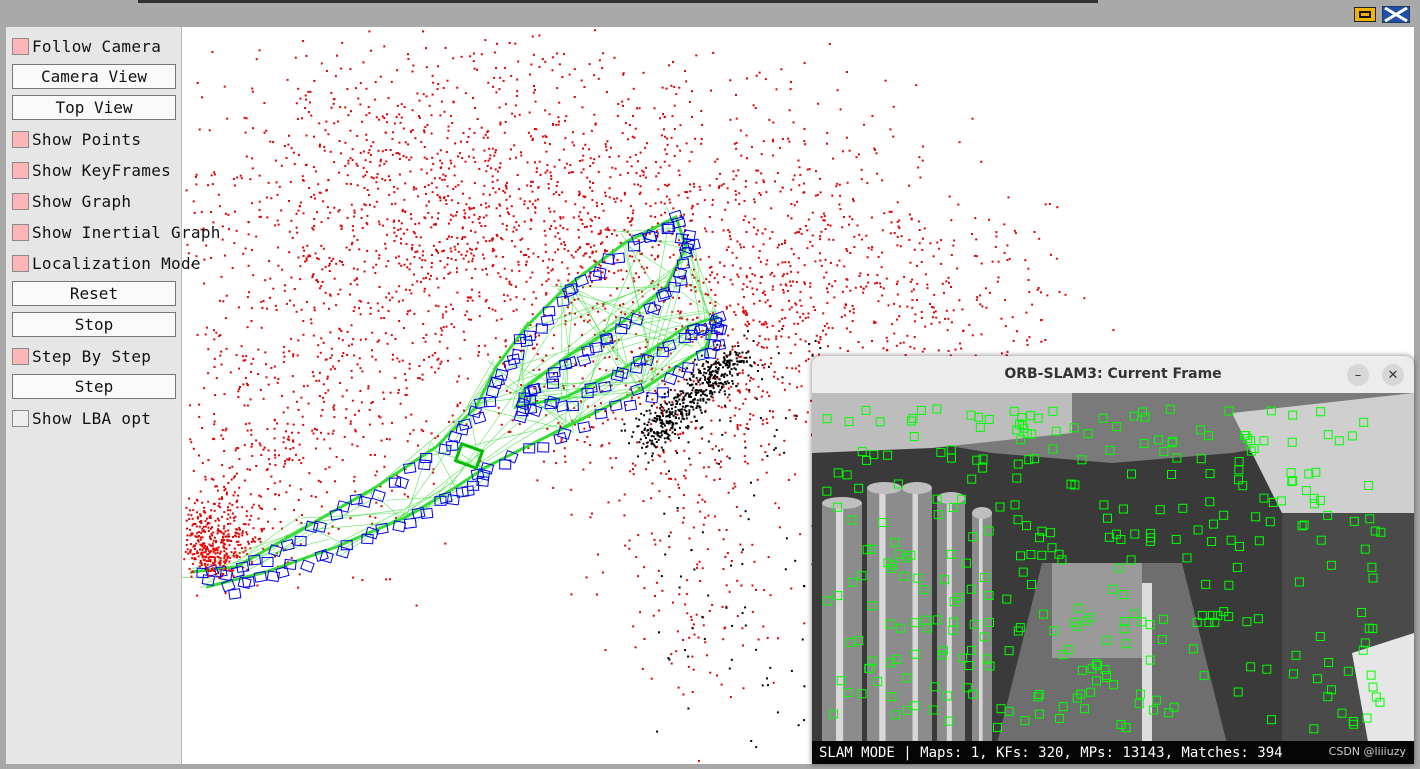 The width and height of the screenshot is (1420, 769). Describe the element at coordinates (1358, 375) in the screenshot. I see `minimize-icon: –` at that location.